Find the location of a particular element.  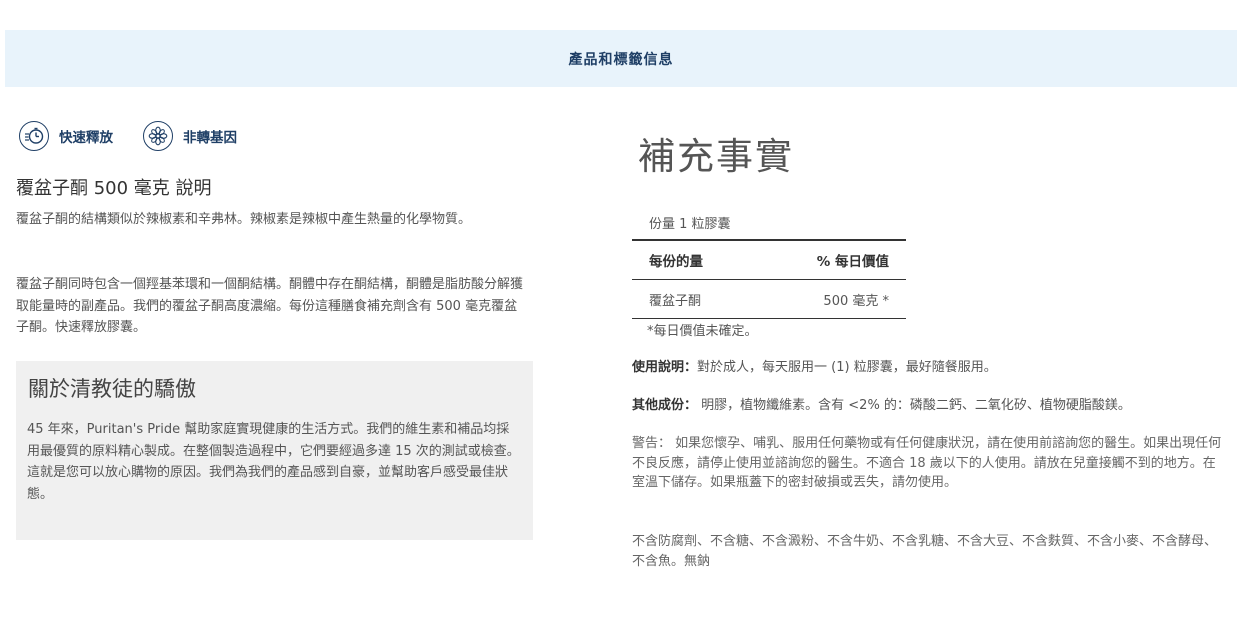

column-header-amount: 每份的量 is located at coordinates (693, 260).